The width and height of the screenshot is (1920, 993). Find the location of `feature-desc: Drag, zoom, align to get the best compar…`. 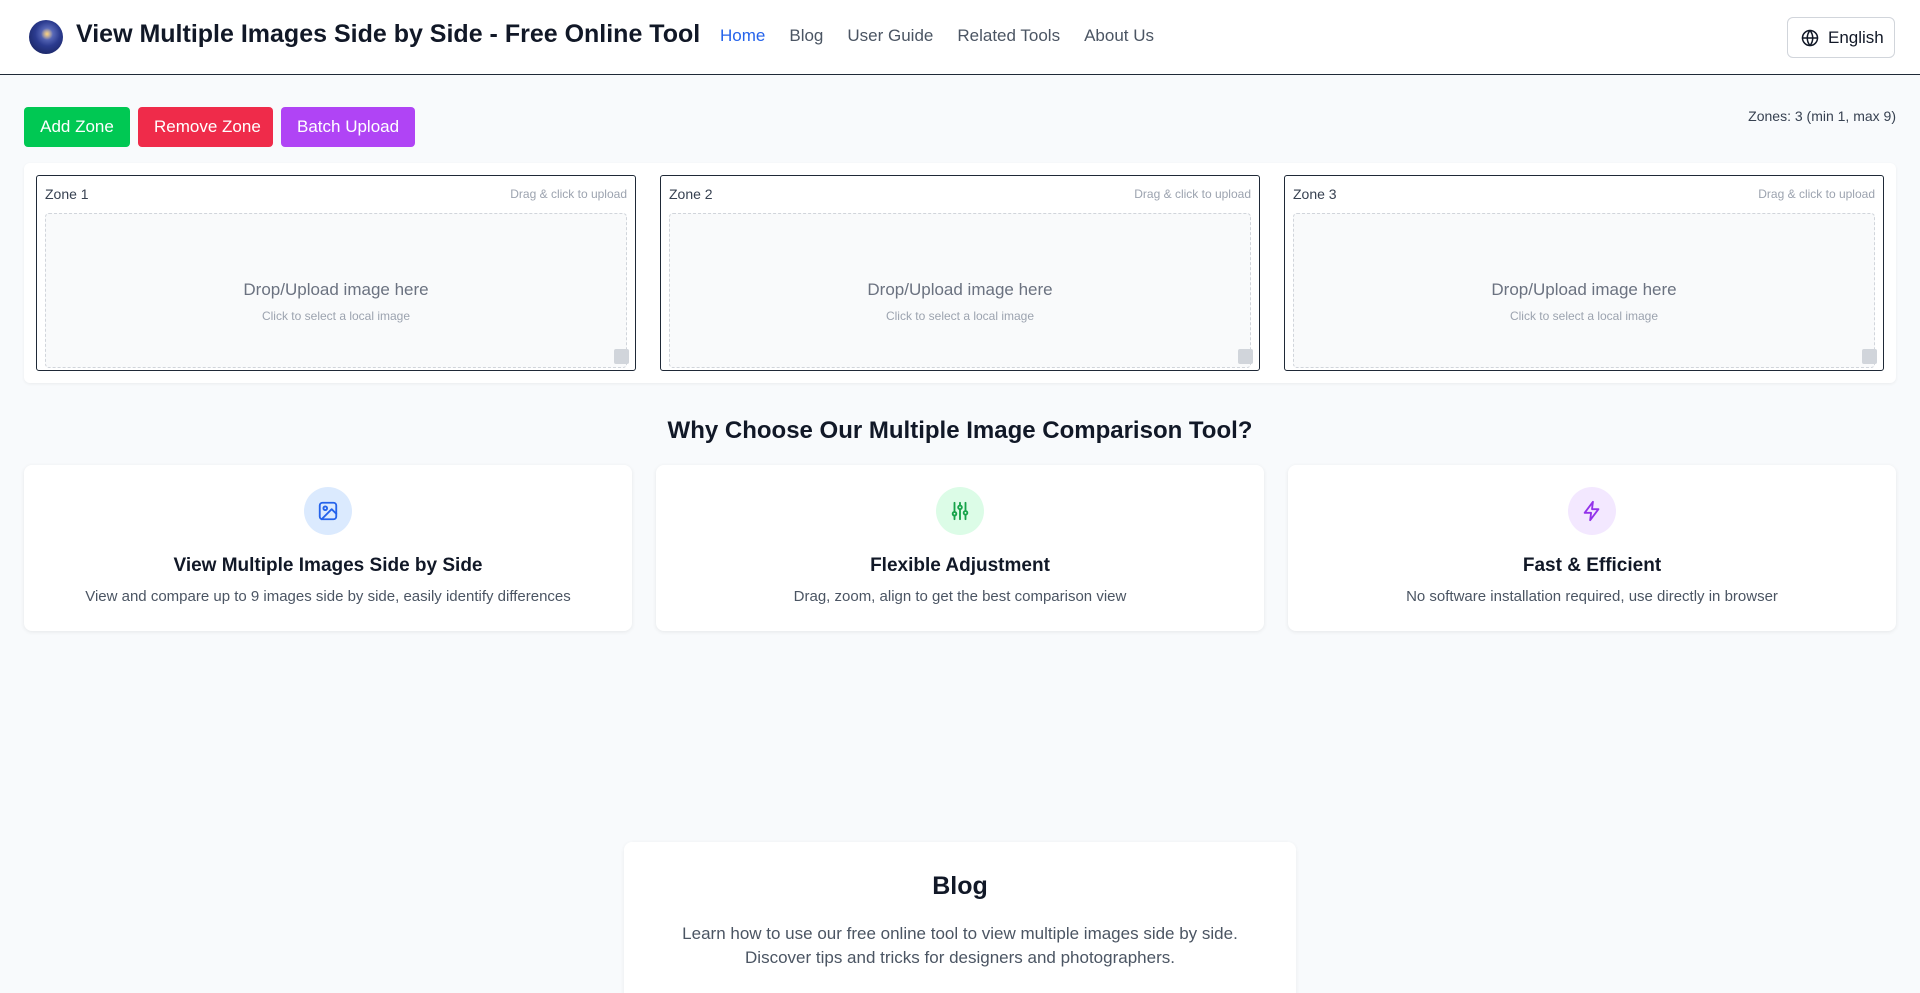

feature-desc: Drag, zoom, align to get the best compar… is located at coordinates (960, 596).